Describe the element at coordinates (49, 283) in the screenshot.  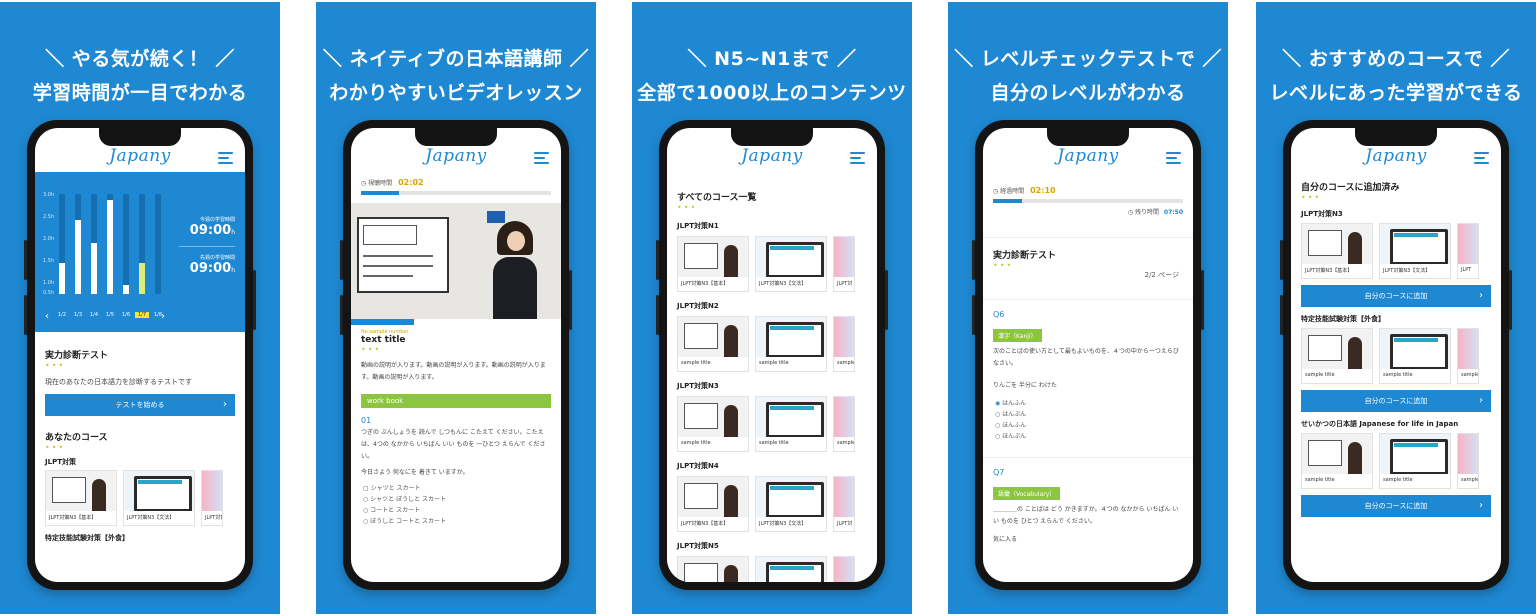
I see `y-tick-label: 1.0h` at that location.